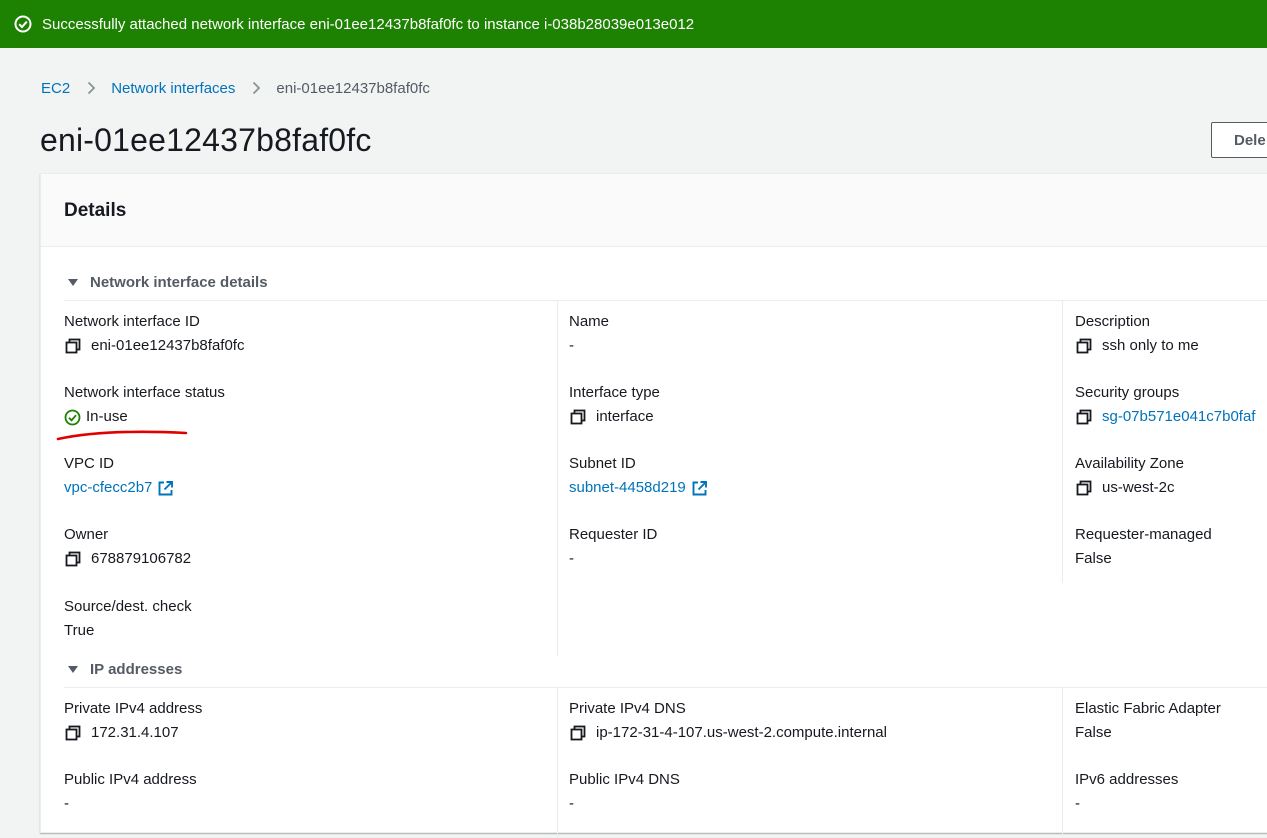 The width and height of the screenshot is (1267, 838). Describe the element at coordinates (122, 435) in the screenshot. I see `red-underline-annotation` at that location.